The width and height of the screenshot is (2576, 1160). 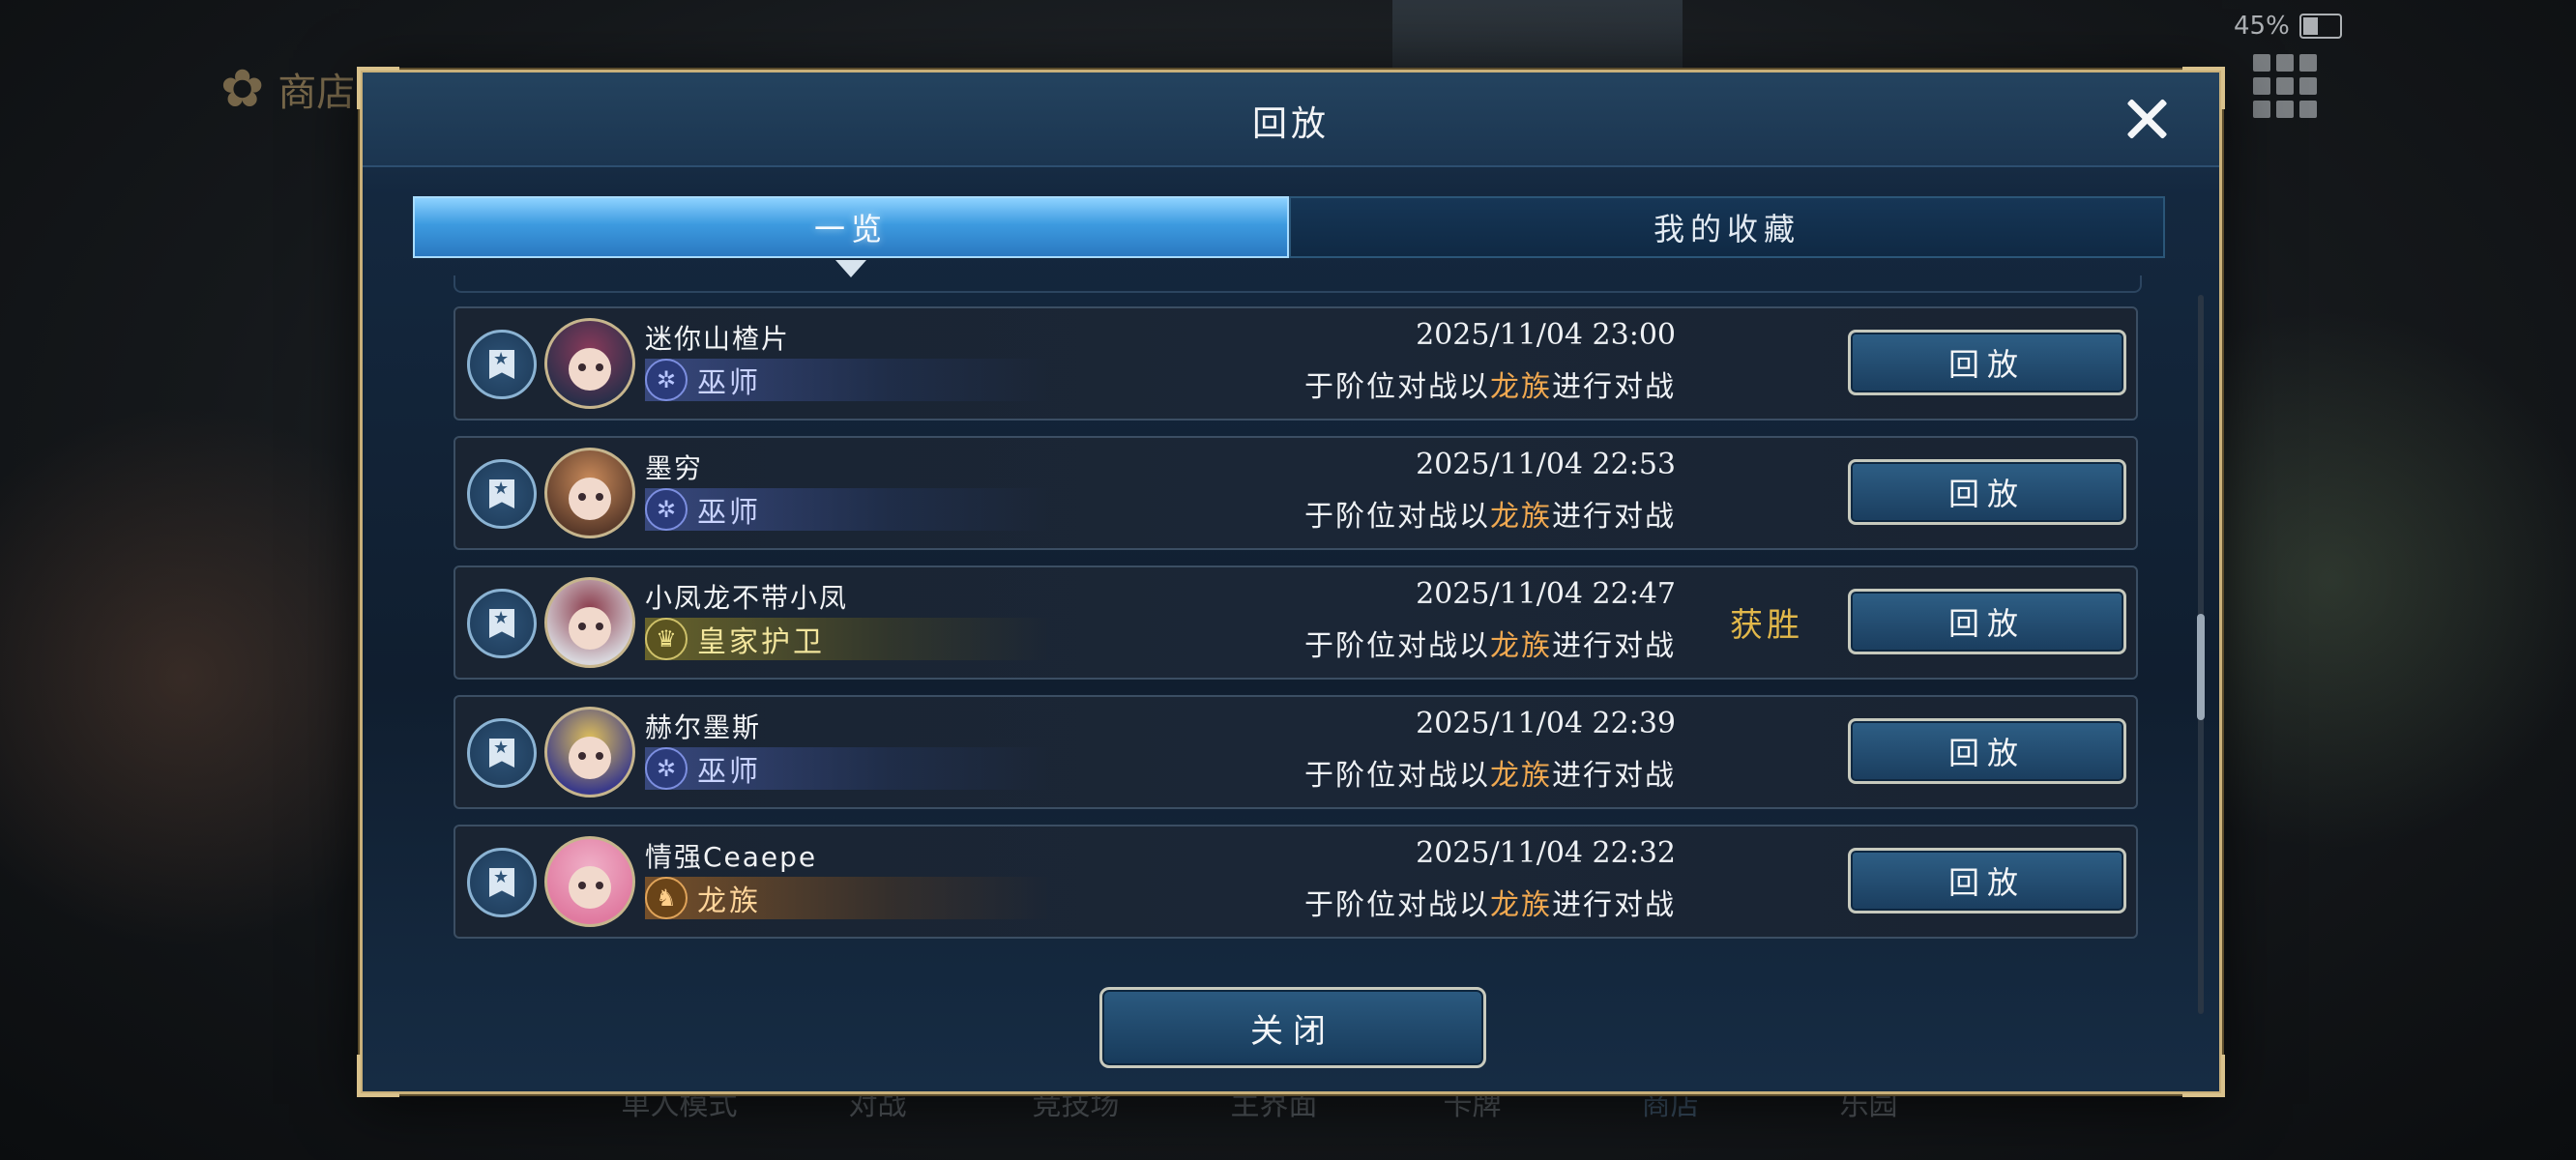 I want to click on replay-tabs: 一览 我的收藏, so click(x=1289, y=236).